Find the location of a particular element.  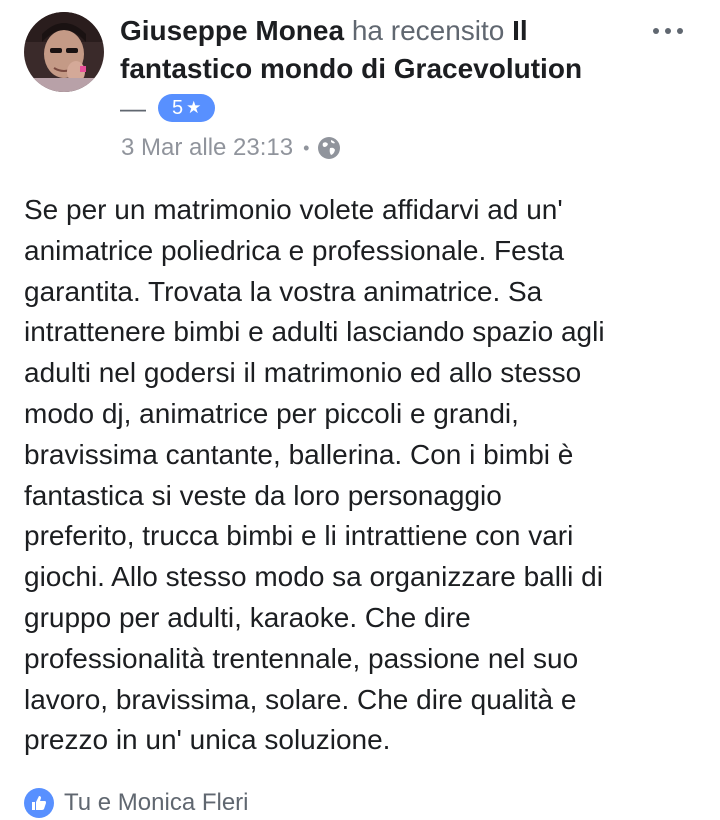

more-options-icon is located at coordinates (668, 31).